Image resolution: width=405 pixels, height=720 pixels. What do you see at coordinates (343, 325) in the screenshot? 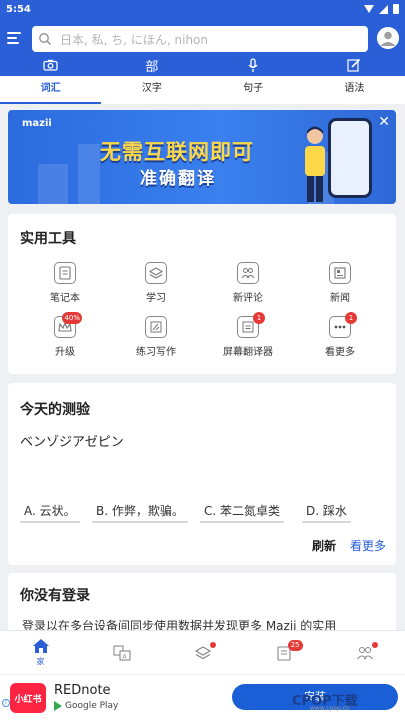
I see `more-icon: 1` at bounding box center [343, 325].